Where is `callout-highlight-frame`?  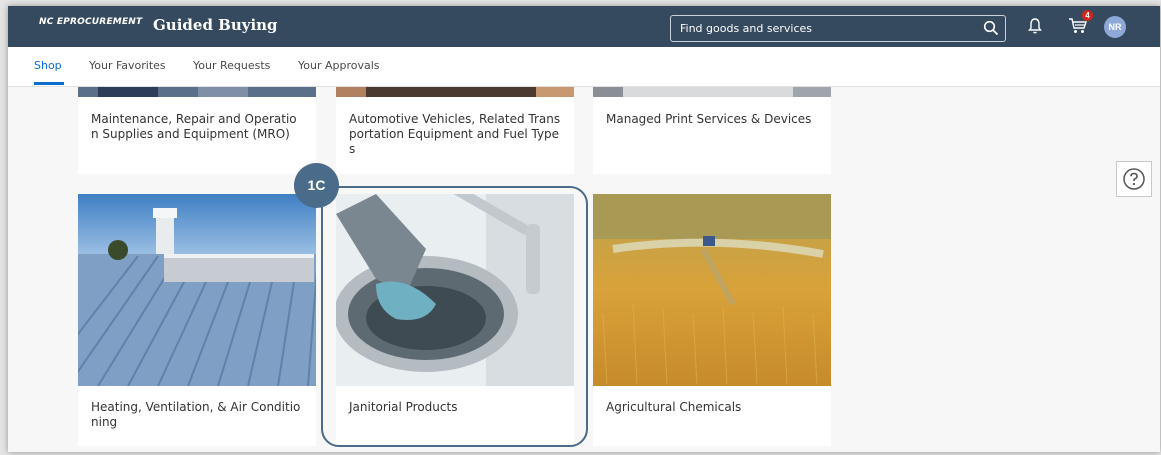 callout-highlight-frame is located at coordinates (454, 316).